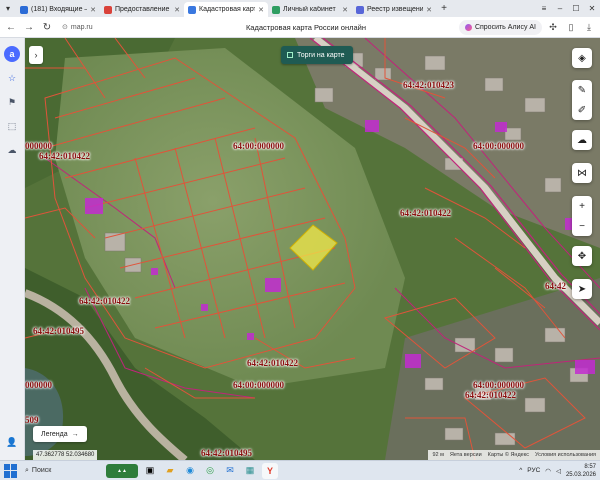  Describe the element at coordinates (12, 249) in the screenshot. I see `browser-sidebar: a ☆ ⚑ ⬚ ☁ 👤` at that location.